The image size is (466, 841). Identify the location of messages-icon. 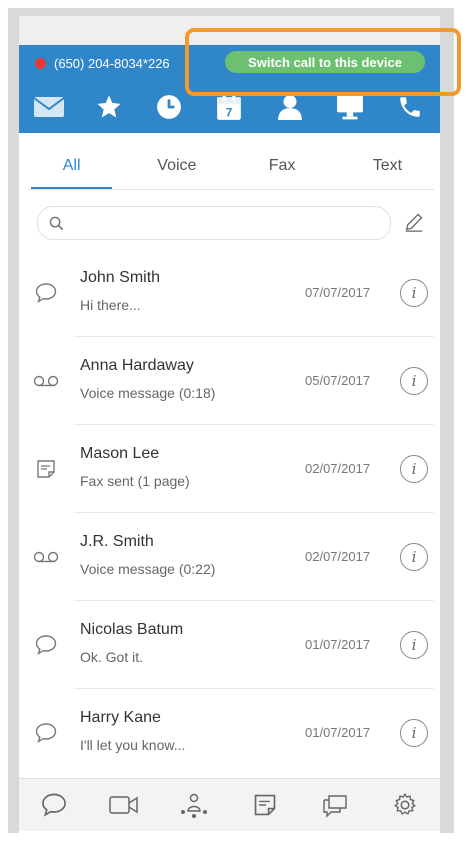
(54, 805).